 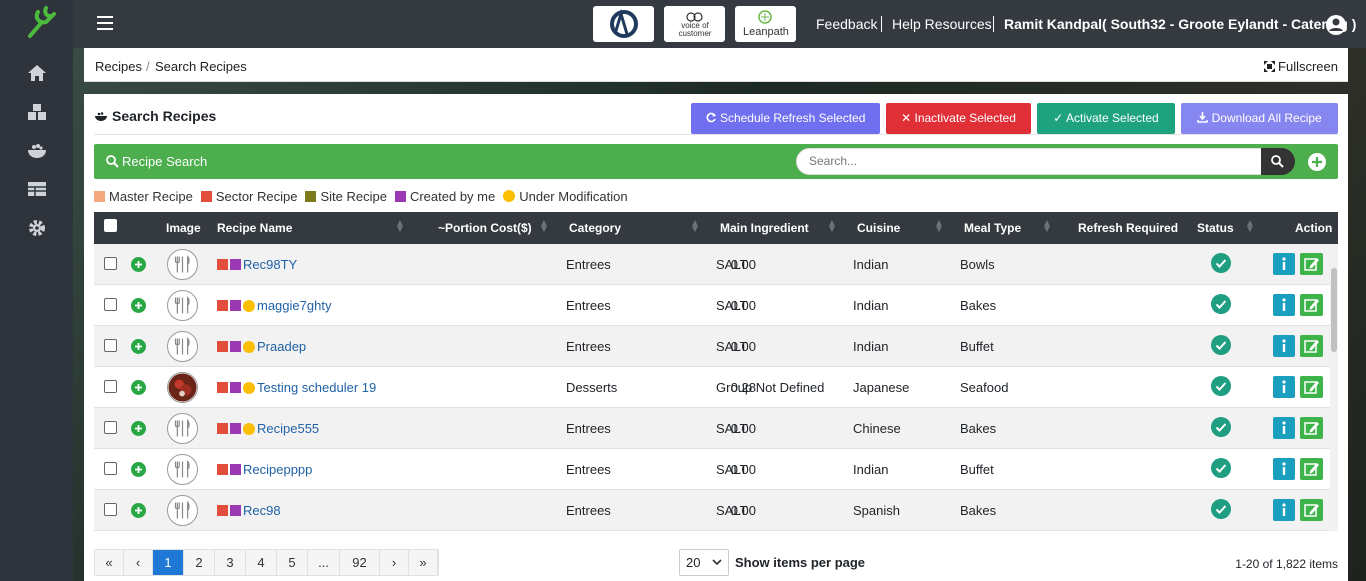 What do you see at coordinates (1215, 228) in the screenshot?
I see `header-status: Status` at bounding box center [1215, 228].